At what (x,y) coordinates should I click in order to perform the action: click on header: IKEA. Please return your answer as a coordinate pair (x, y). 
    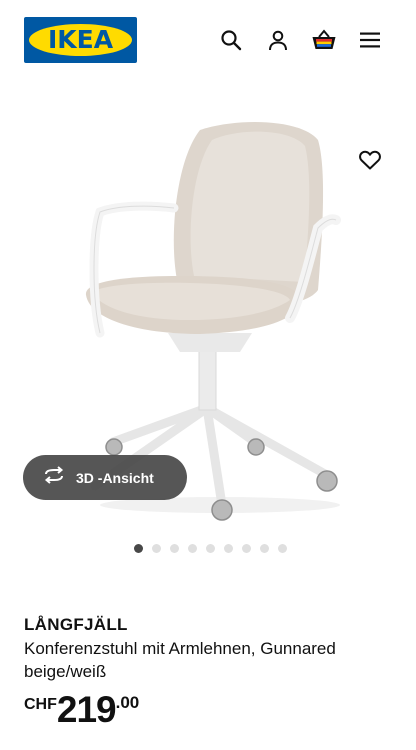
    Looking at the image, I should click on (208, 41).